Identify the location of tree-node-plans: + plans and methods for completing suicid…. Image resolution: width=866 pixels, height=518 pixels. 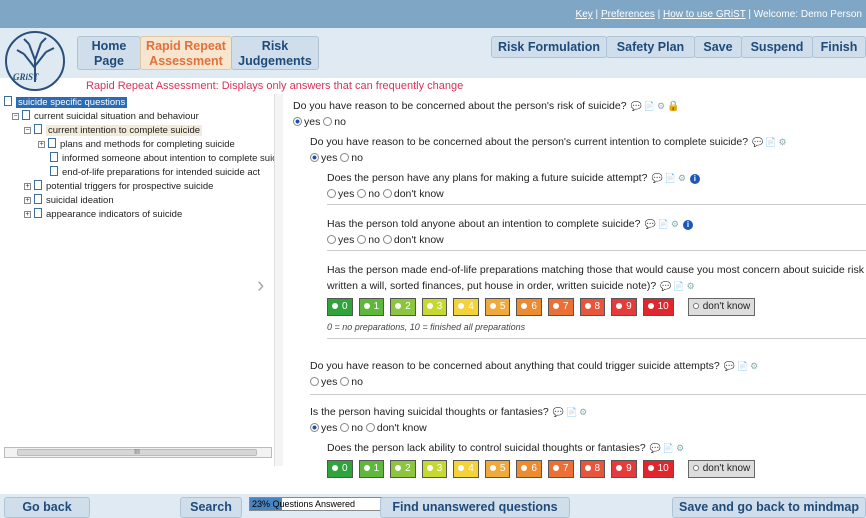
(136, 144).